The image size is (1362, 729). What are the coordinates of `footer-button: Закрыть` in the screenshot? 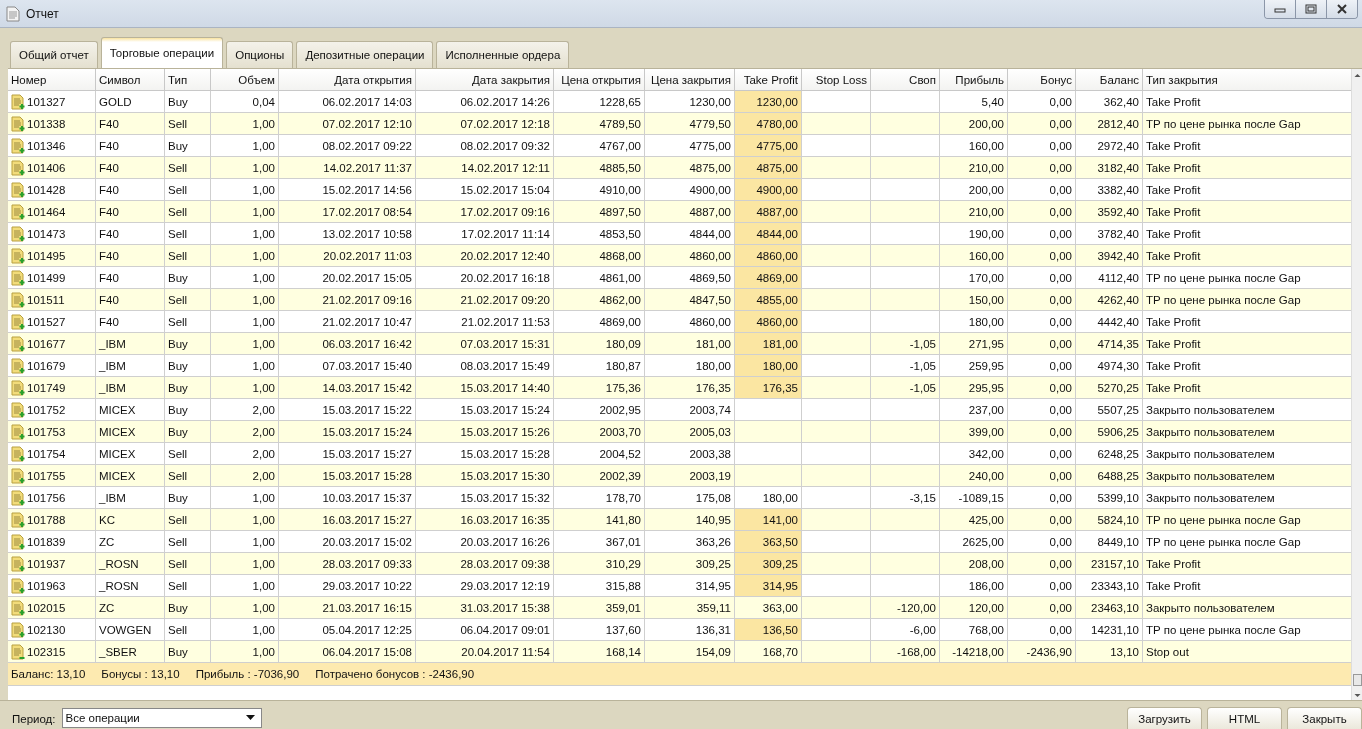 It's located at (1324, 718).